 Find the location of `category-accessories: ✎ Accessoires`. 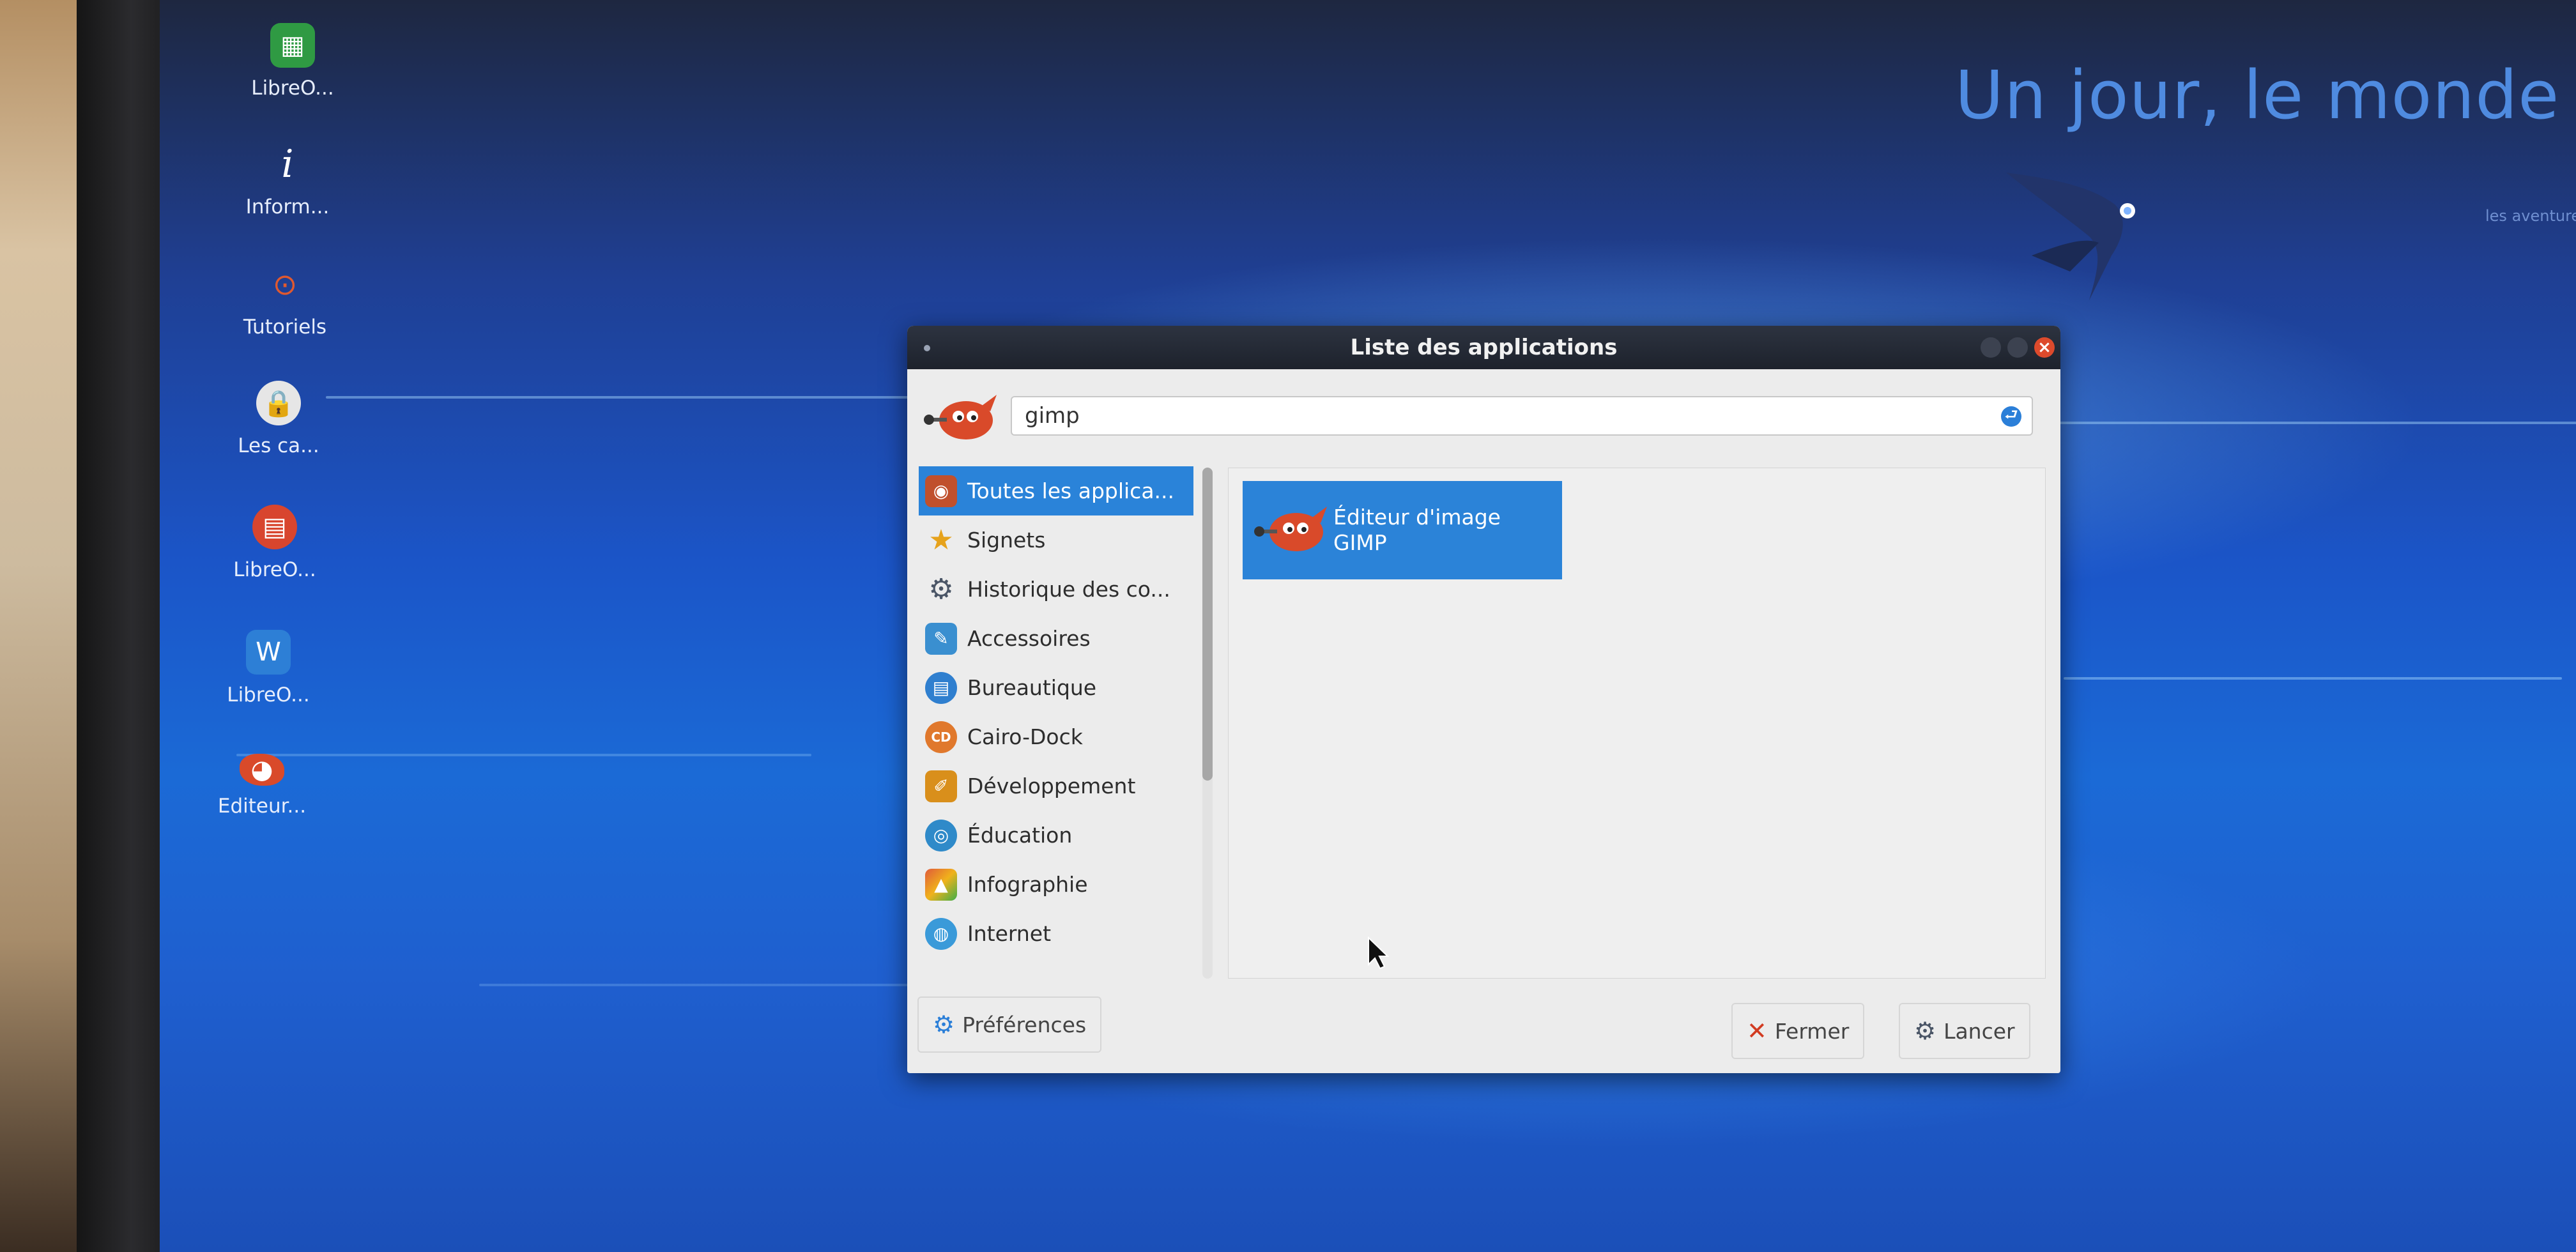

category-accessories: ✎ Accessoires is located at coordinates (1056, 638).